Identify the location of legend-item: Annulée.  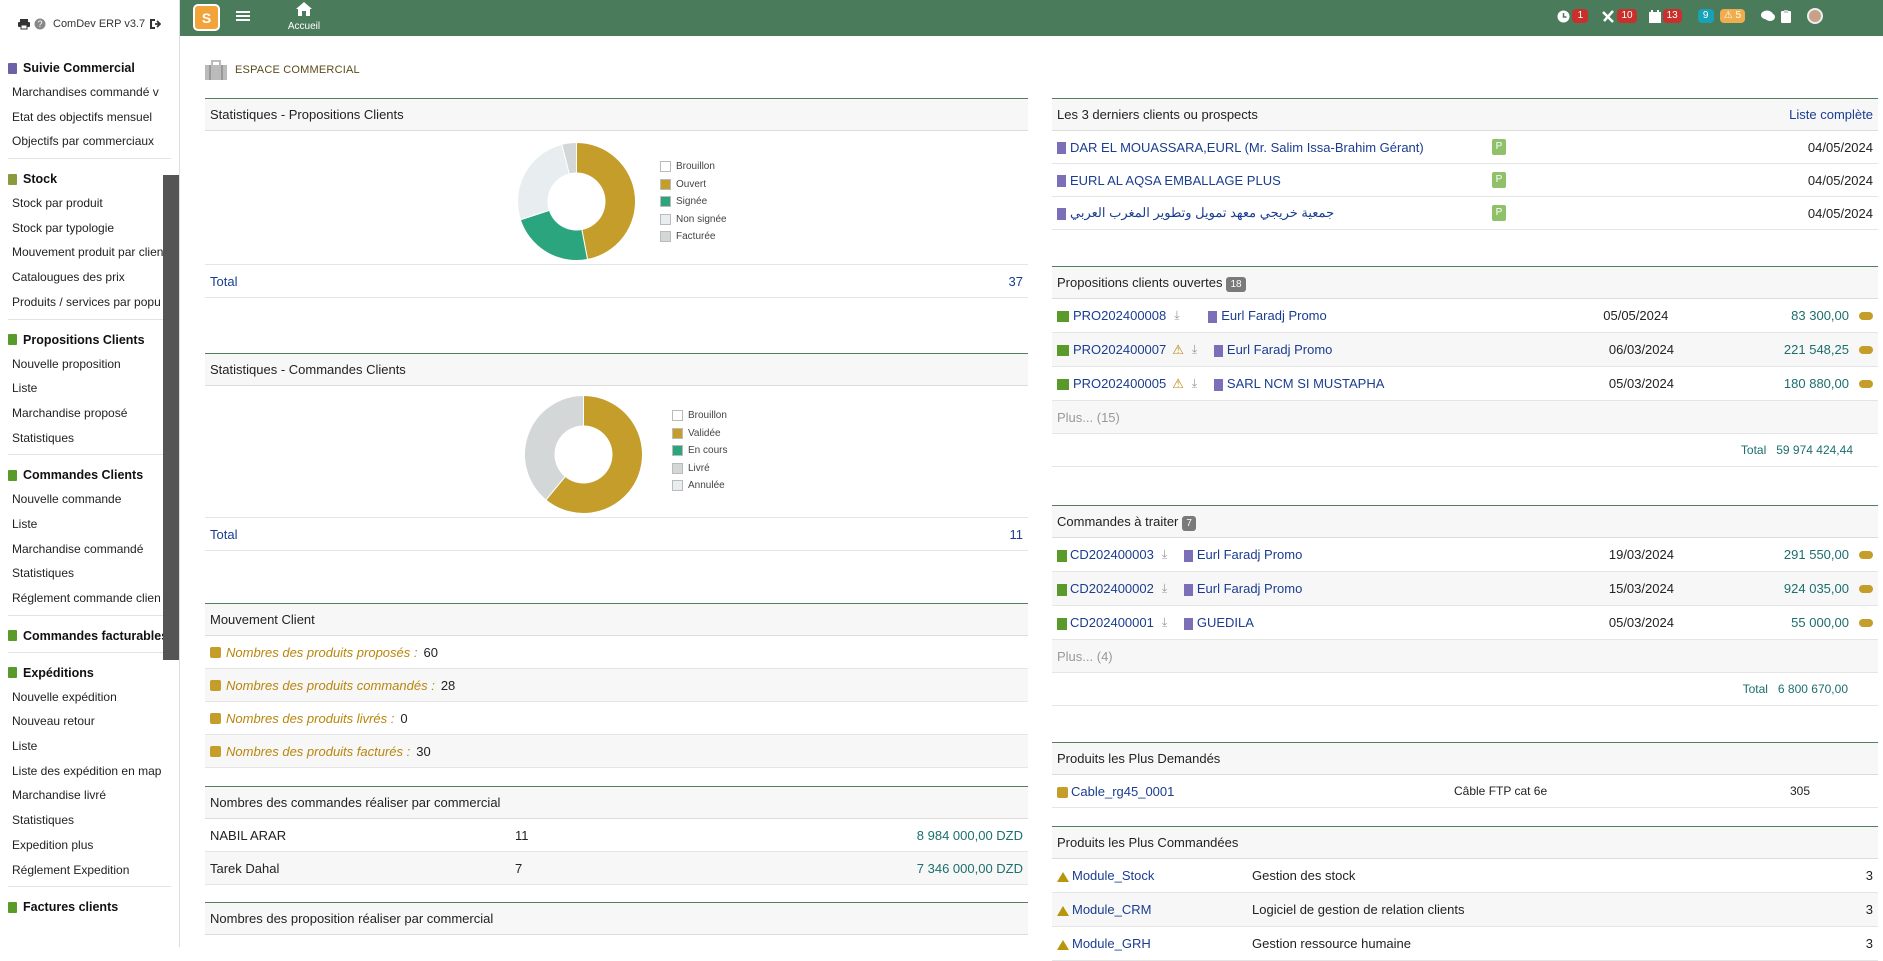
(699, 486).